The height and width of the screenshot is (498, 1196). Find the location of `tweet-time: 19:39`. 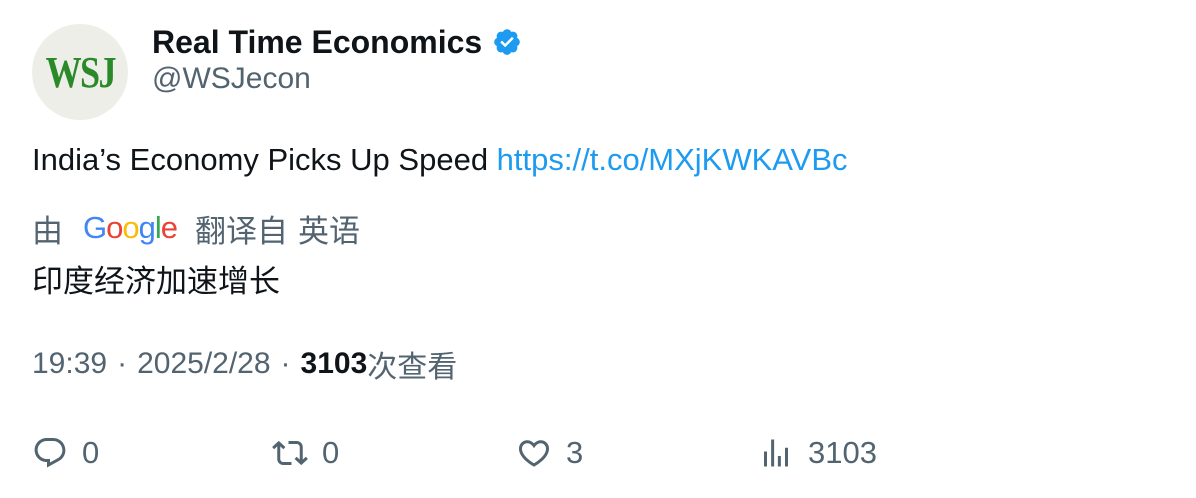

tweet-time: 19:39 is located at coordinates (69, 364).